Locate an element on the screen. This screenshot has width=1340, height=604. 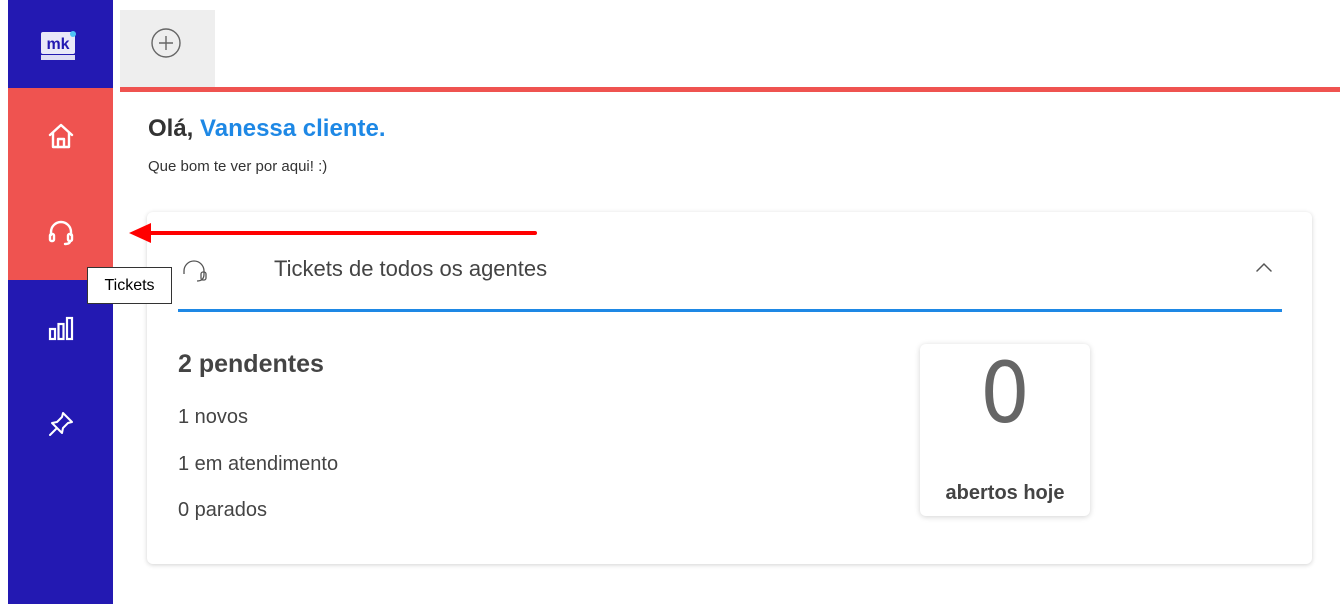
new-tab-button is located at coordinates (167, 48).